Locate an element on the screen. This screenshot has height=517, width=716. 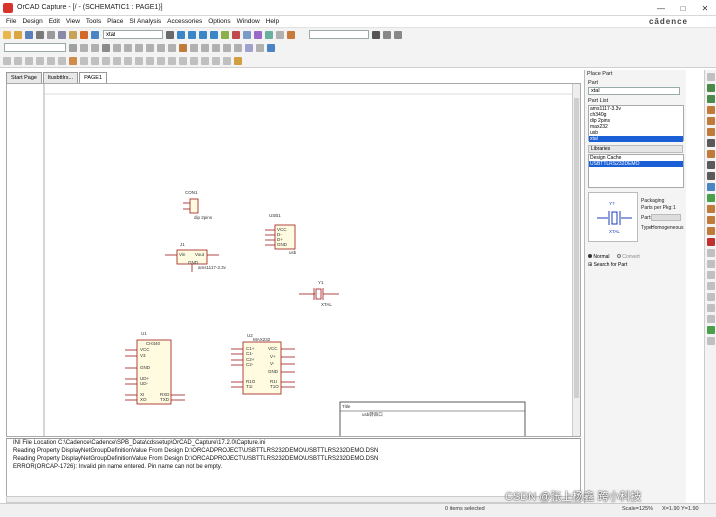
open-folder-icon is located at coordinates (18, 34).